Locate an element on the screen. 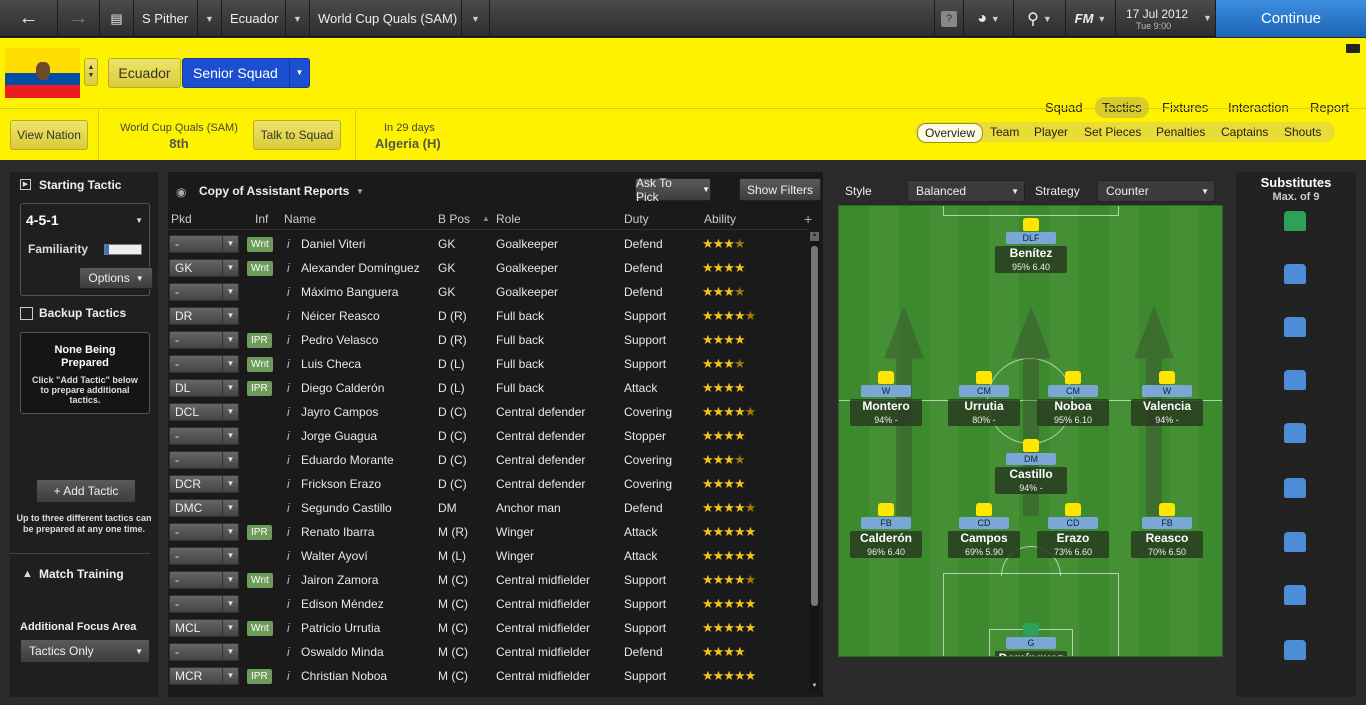 Image resolution: width=1366 pixels, height=705 pixels. pkd-select: DR ▼ is located at coordinates (204, 316).